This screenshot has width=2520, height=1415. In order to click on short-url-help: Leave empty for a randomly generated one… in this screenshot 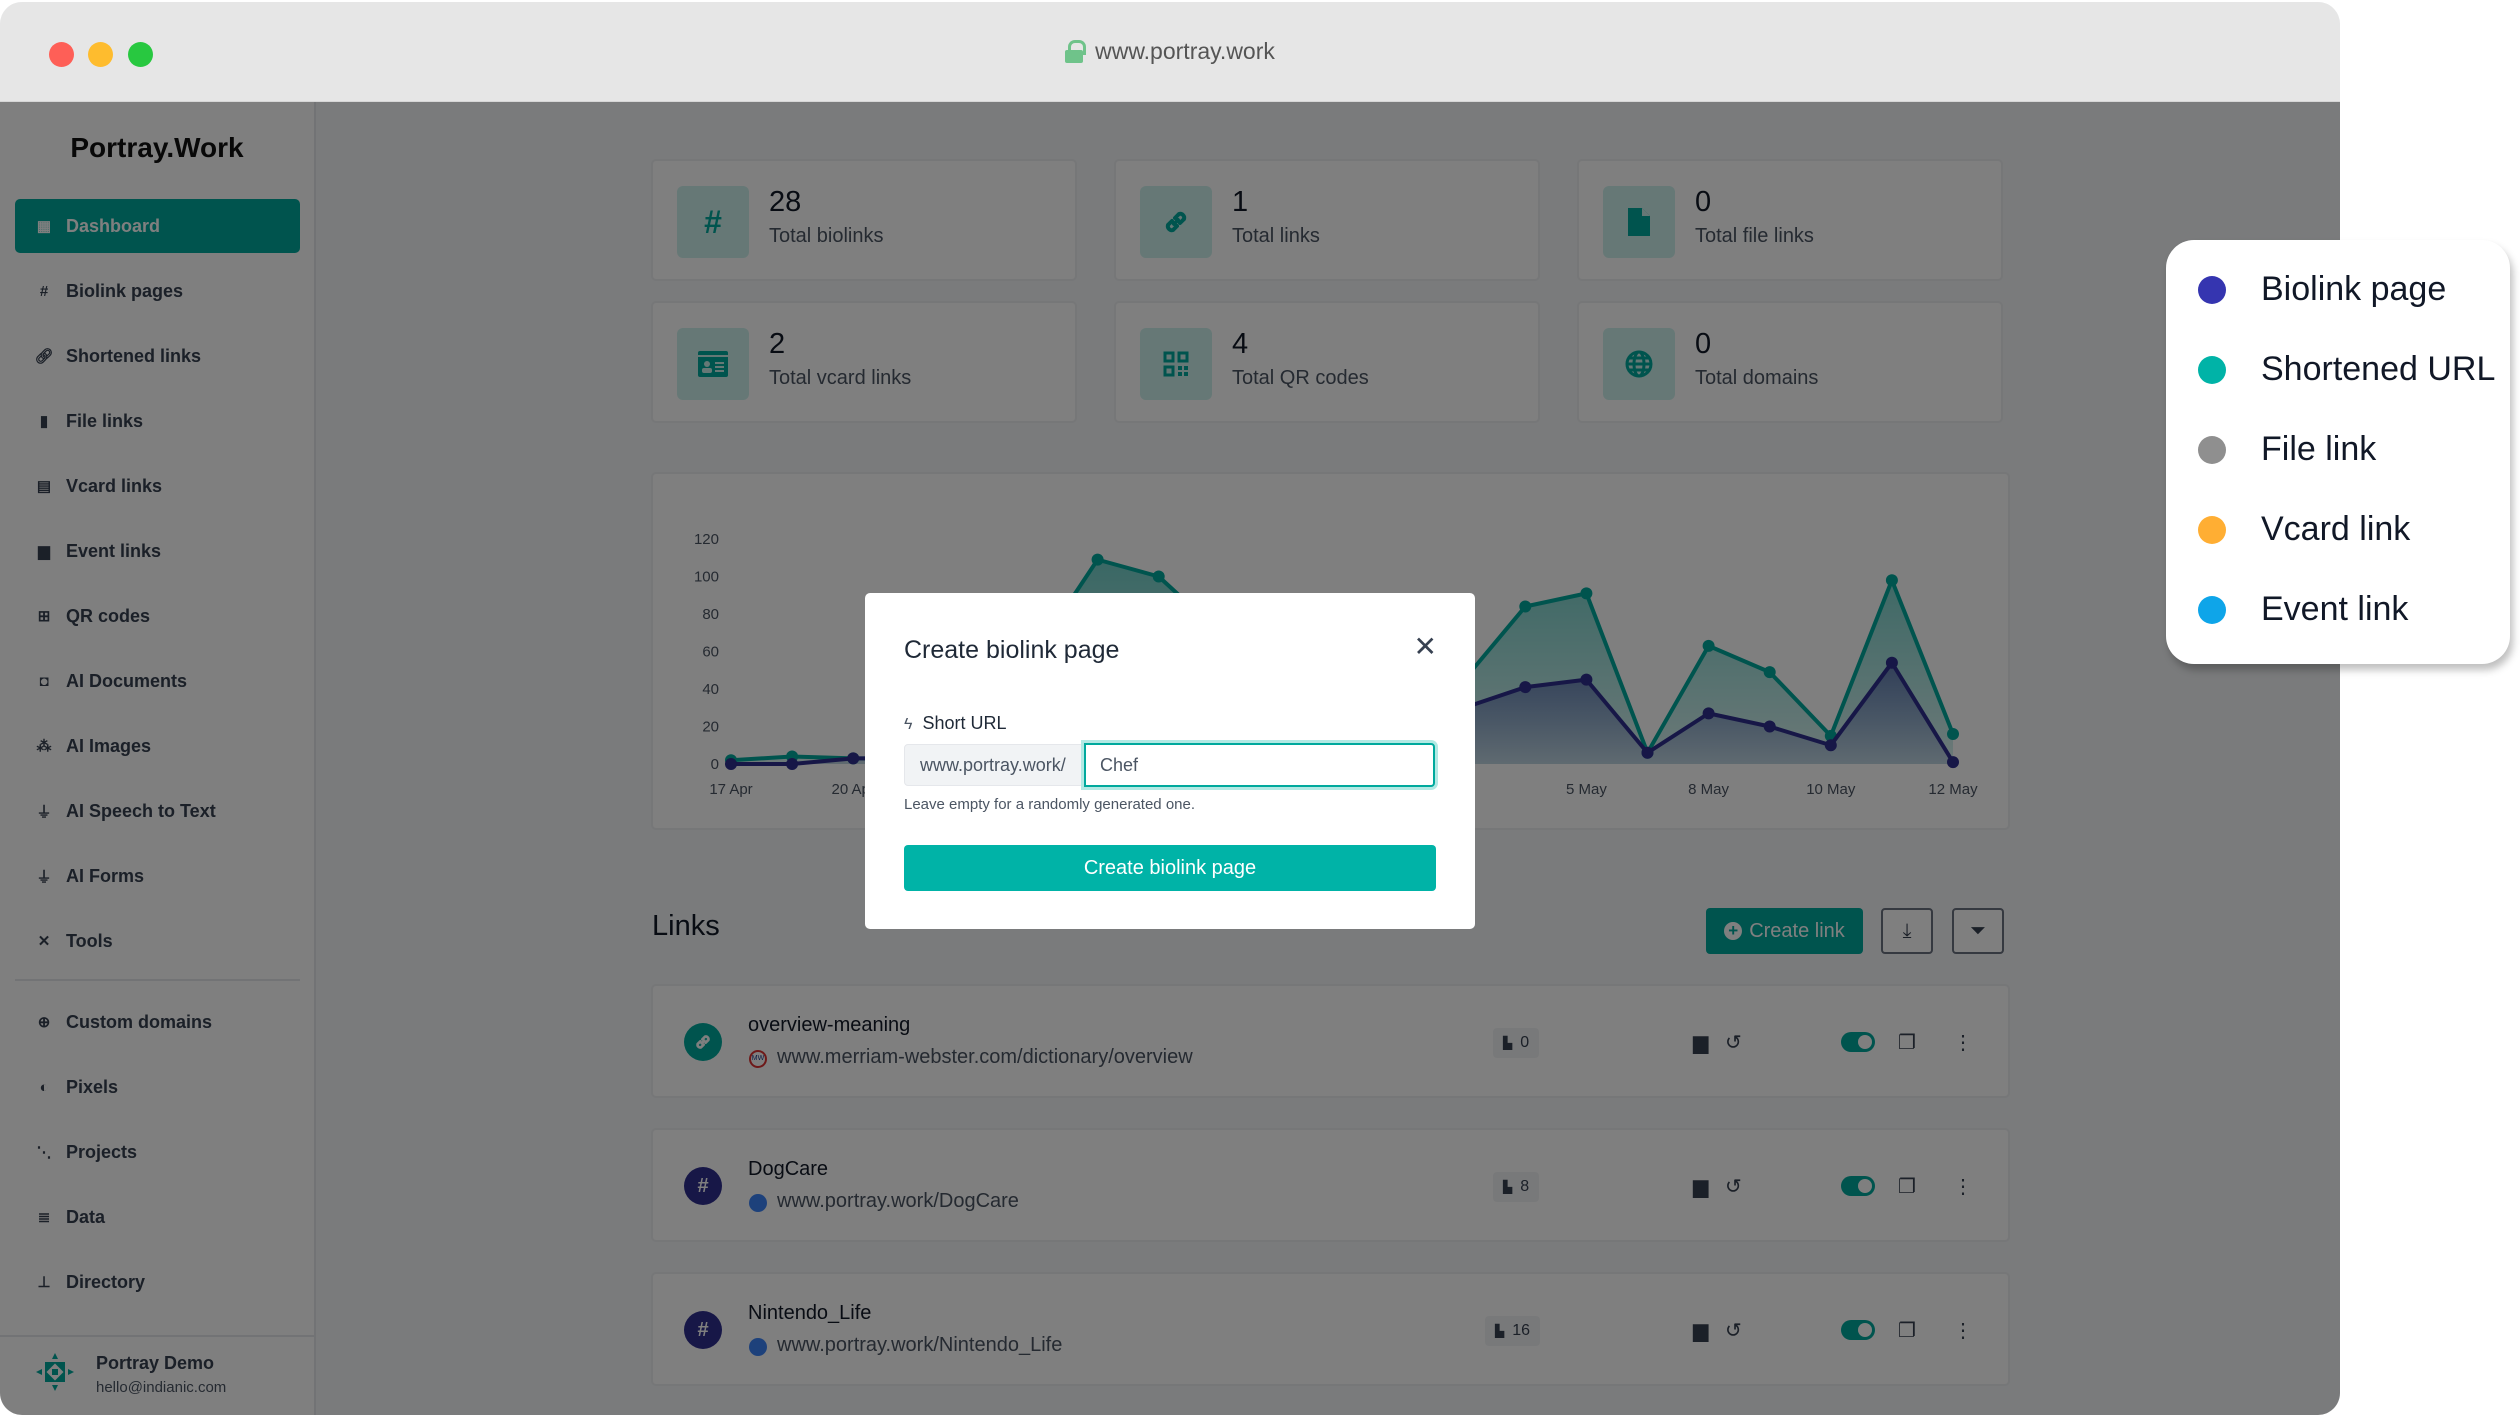, I will do `click(1050, 804)`.